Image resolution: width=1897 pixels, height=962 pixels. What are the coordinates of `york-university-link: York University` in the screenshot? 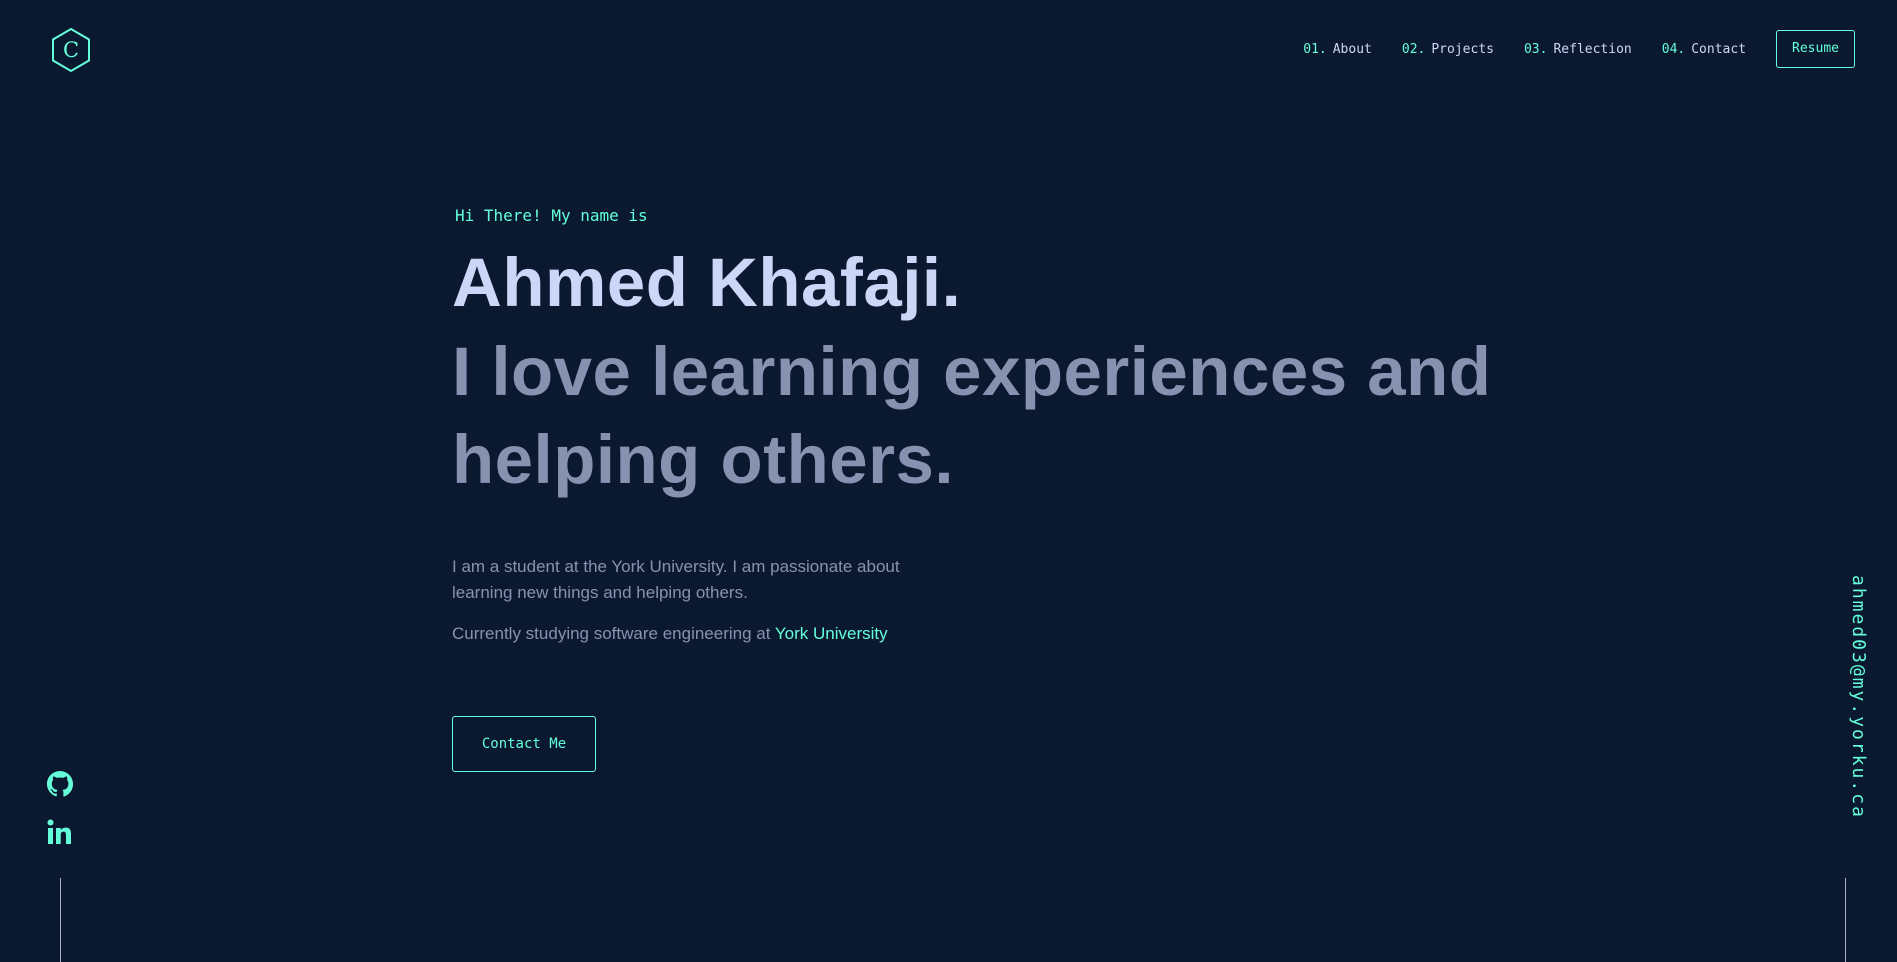 It's located at (831, 633).